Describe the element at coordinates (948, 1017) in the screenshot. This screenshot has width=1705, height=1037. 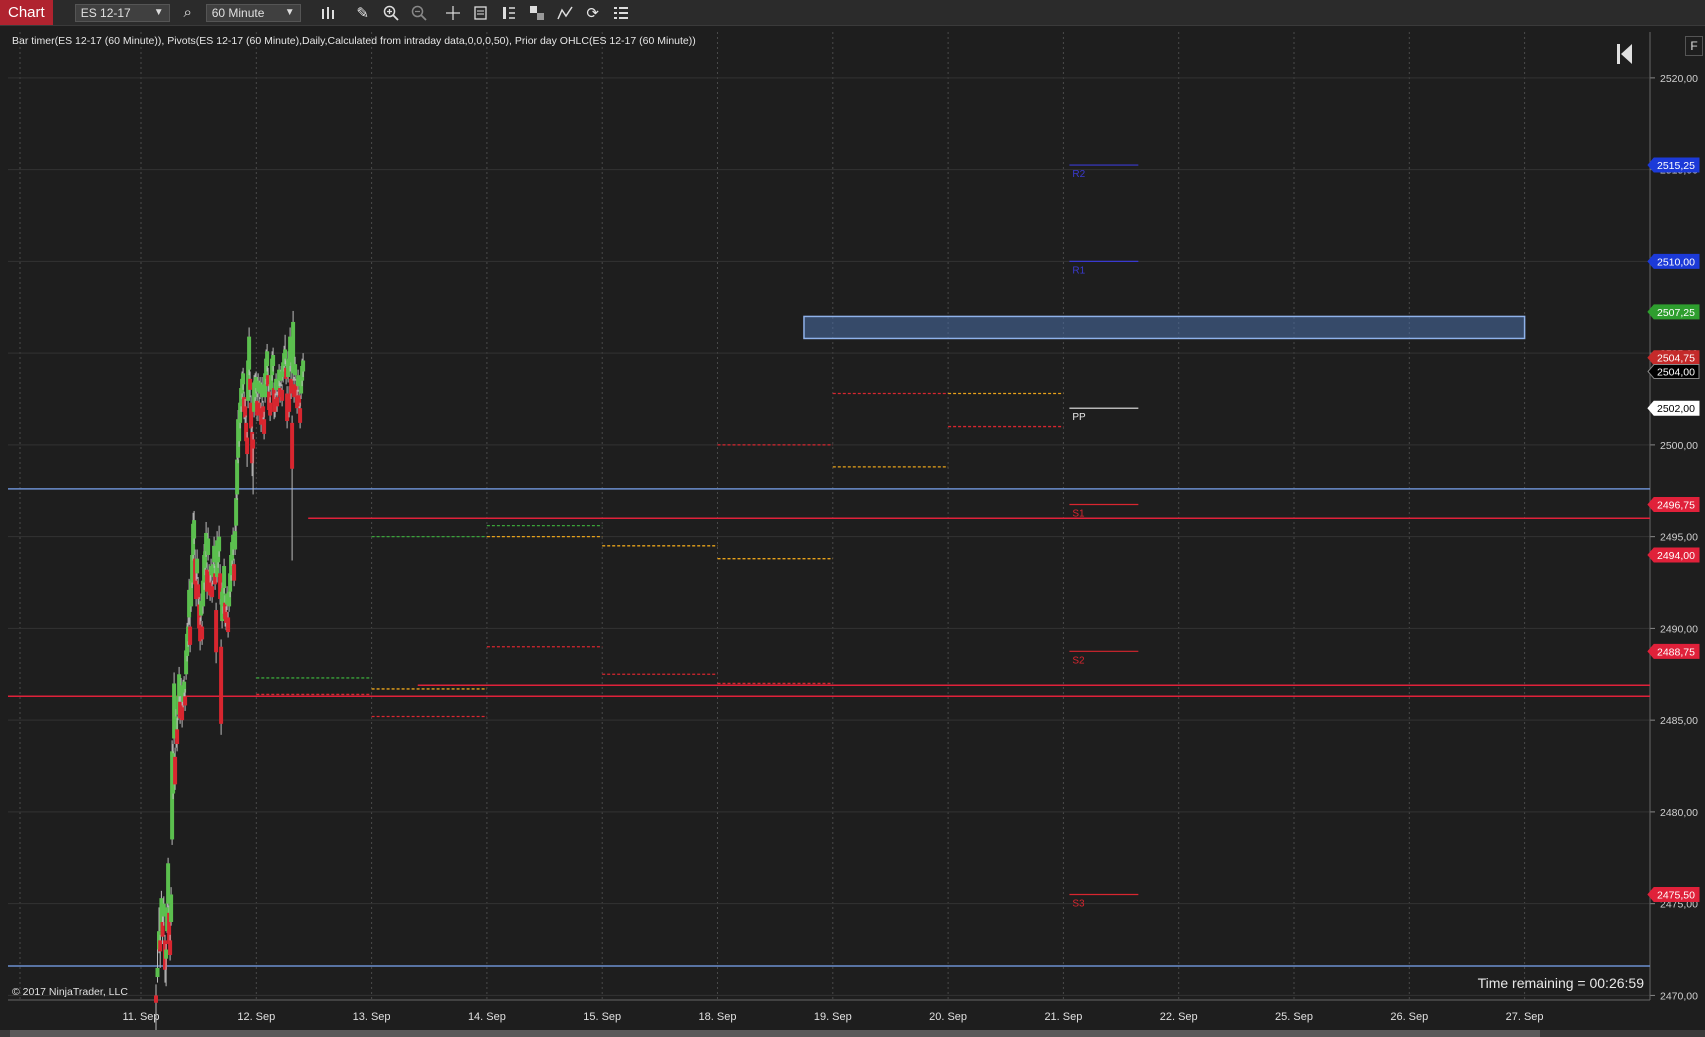
I see `x-tick-label: 20. Sep` at that location.